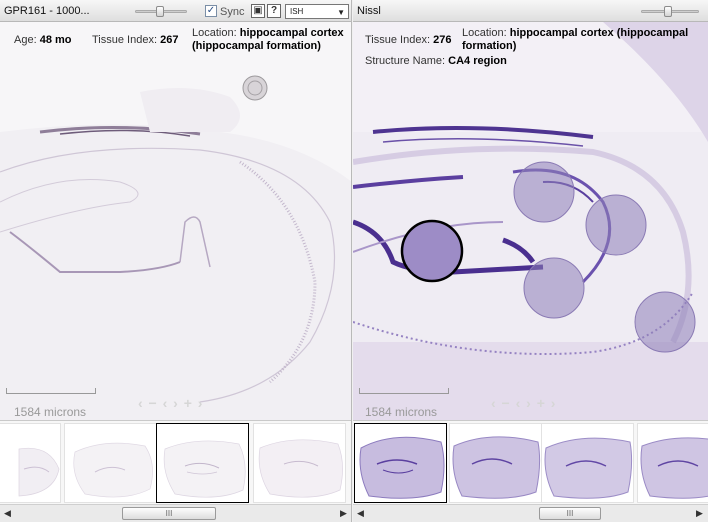 Image resolution: width=708 pixels, height=522 pixels. I want to click on location-value-line2: (hippocampal formation), so click(256, 46).